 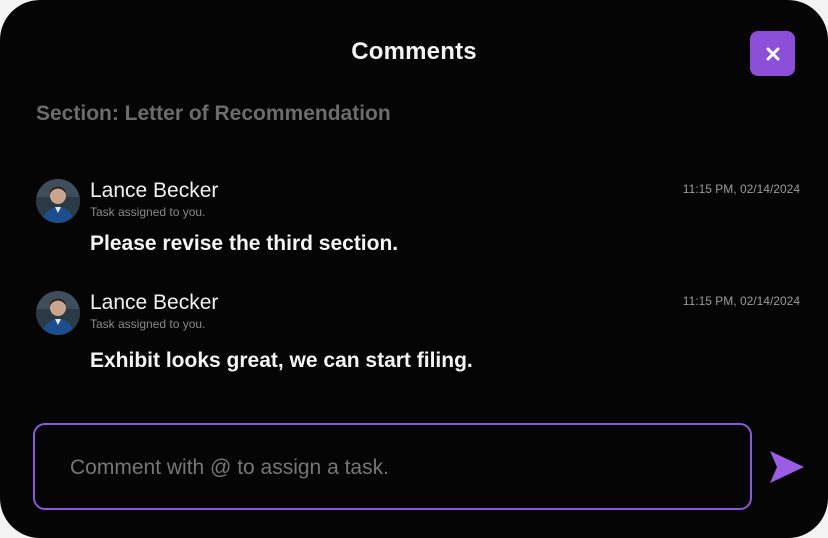 I want to click on close-button, so click(x=772, y=53).